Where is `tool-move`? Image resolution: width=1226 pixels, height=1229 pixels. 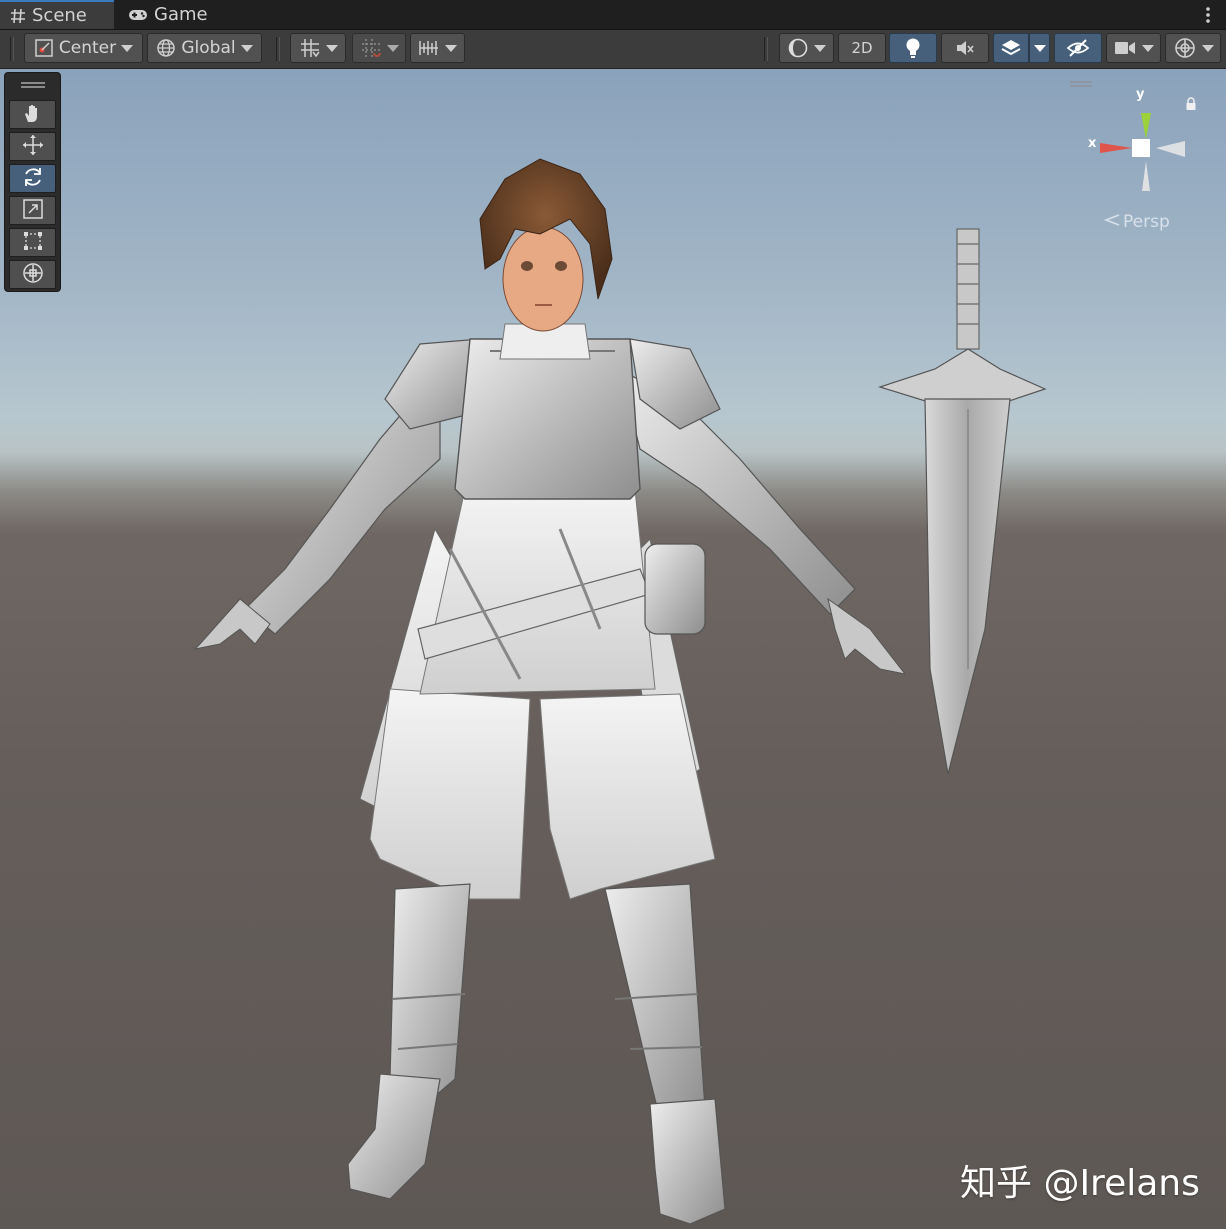
tool-move is located at coordinates (32, 146).